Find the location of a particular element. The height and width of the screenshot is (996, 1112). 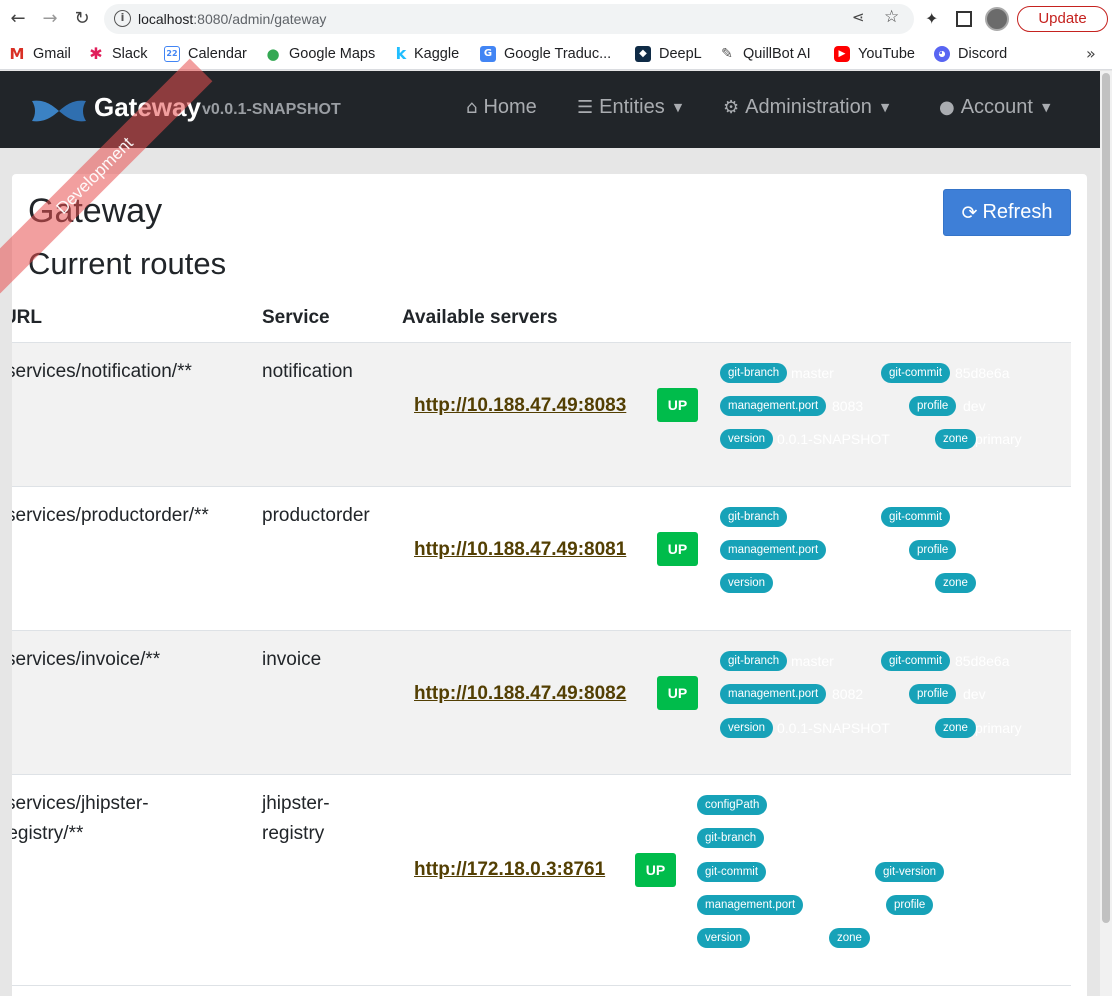

route-service: invoice is located at coordinates (292, 659).